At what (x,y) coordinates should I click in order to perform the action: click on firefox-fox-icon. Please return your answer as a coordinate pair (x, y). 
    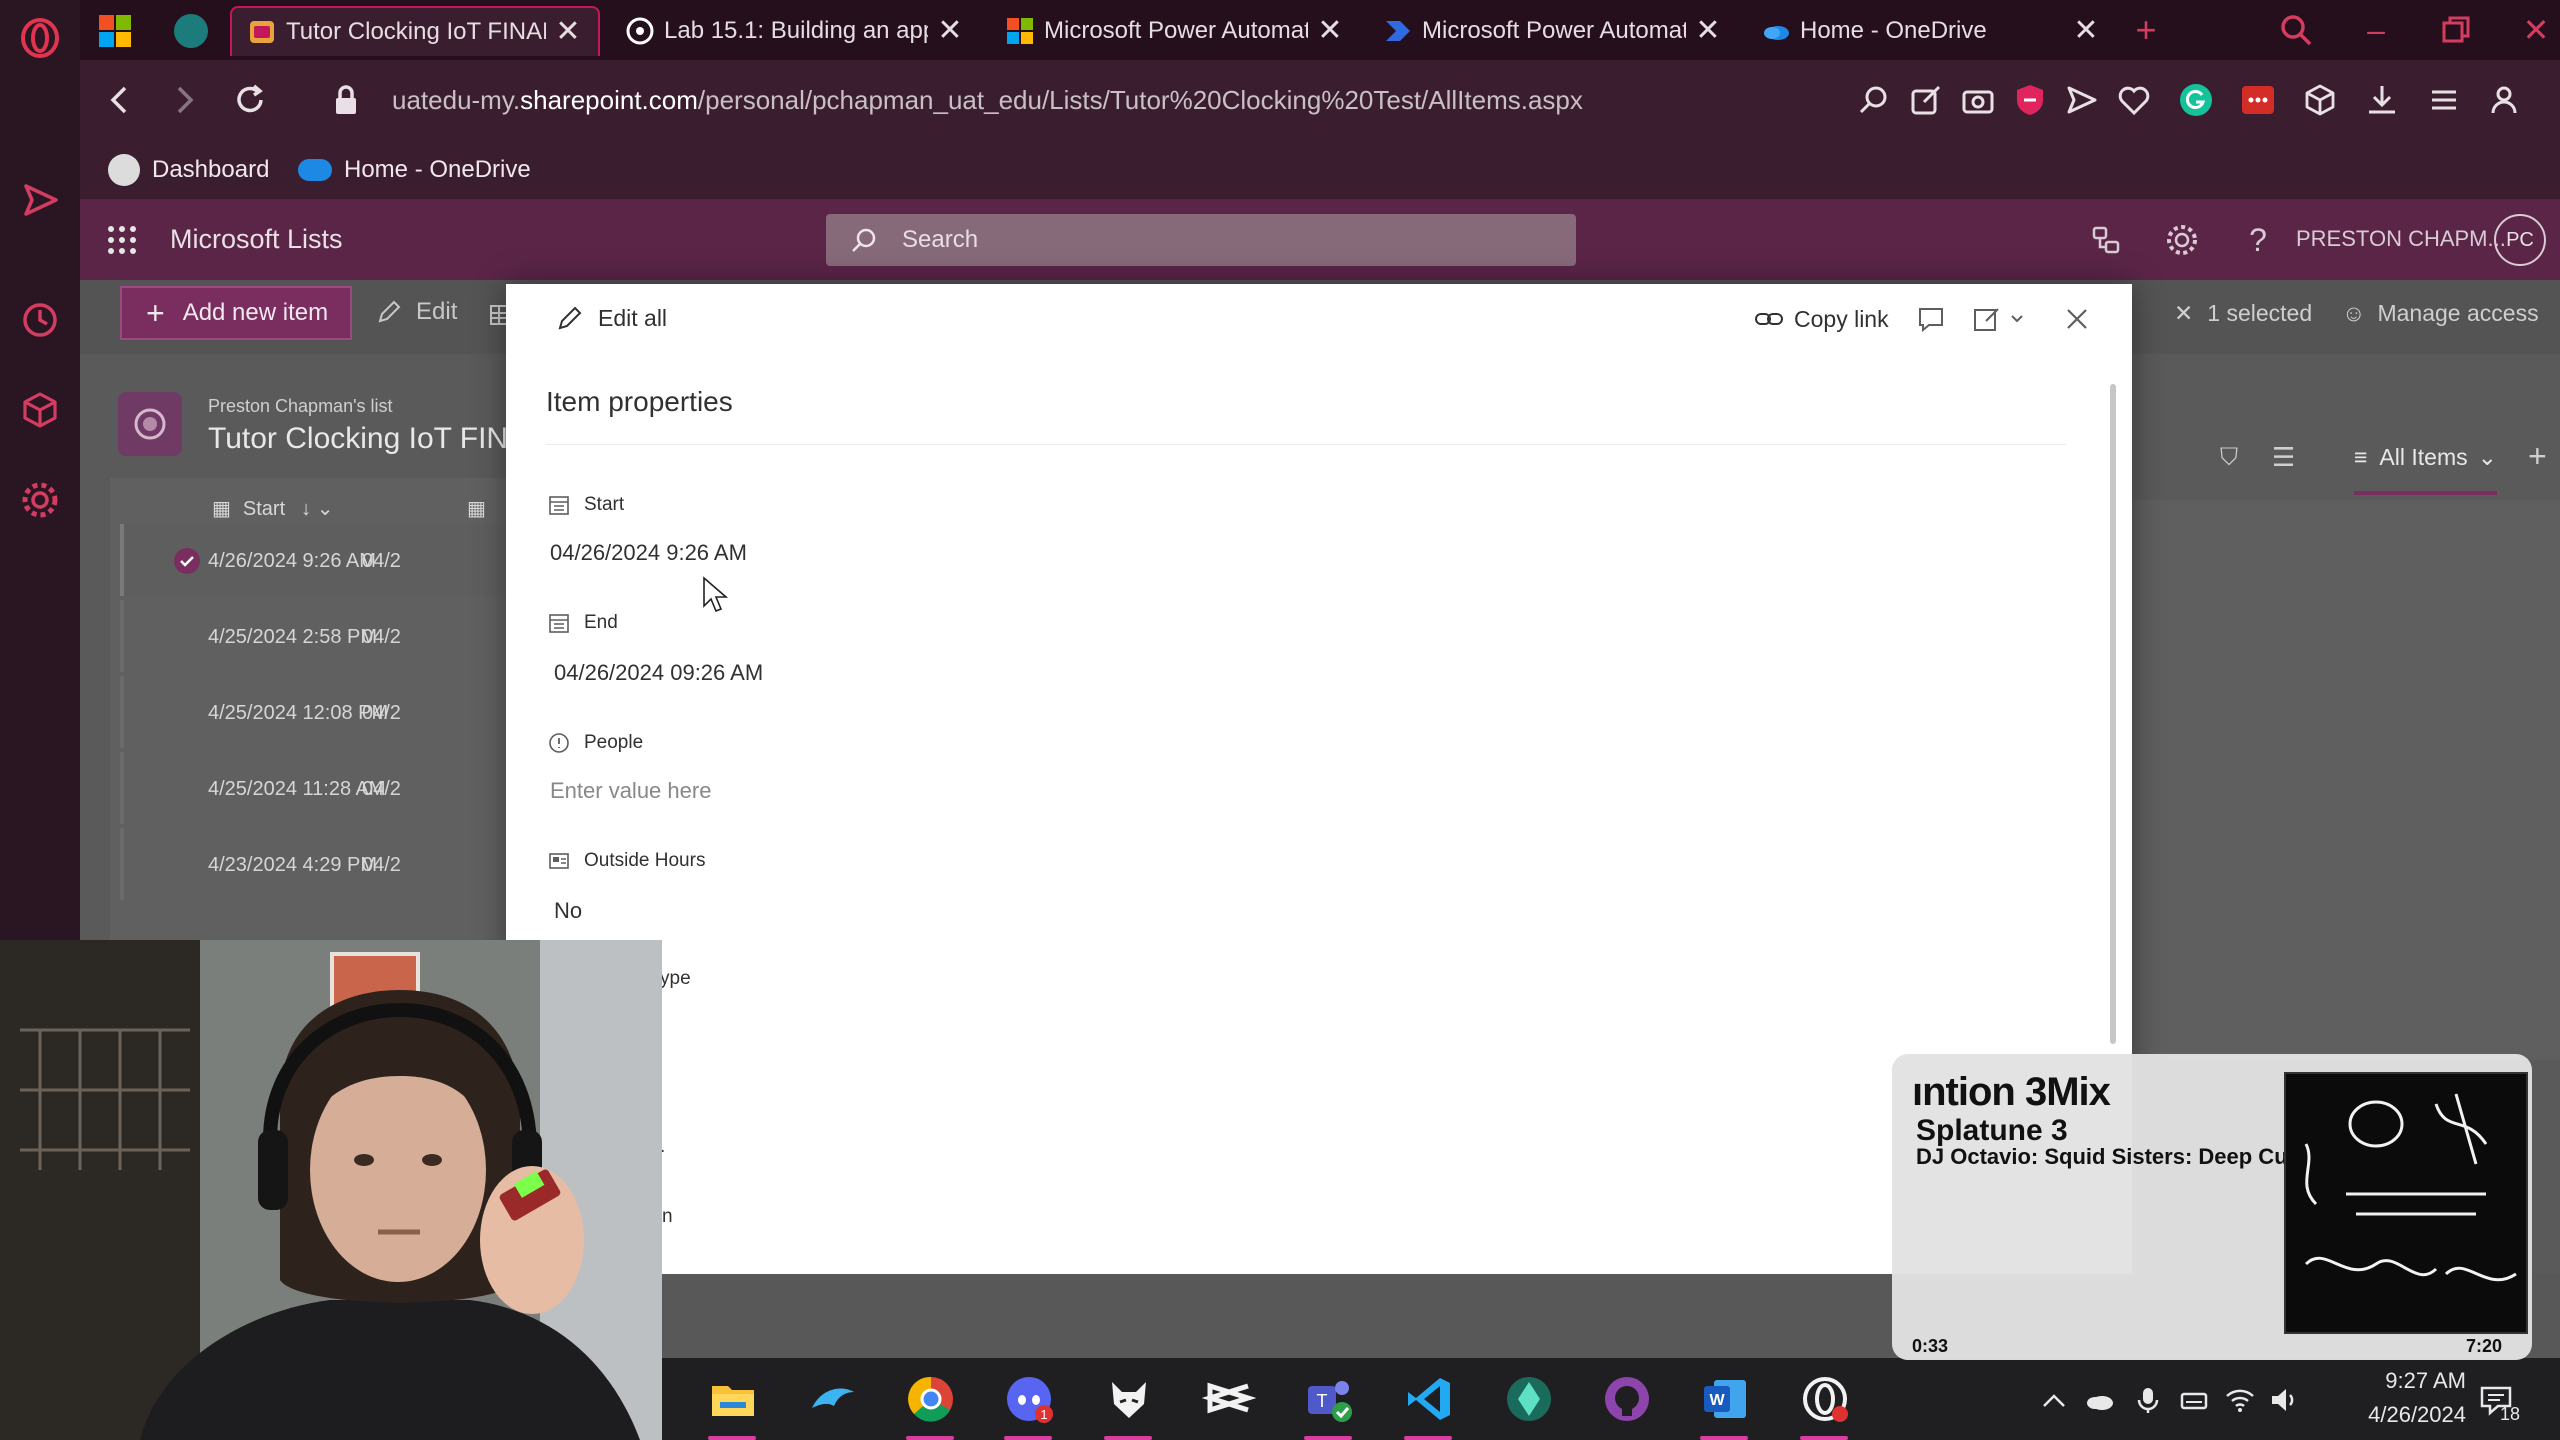
    Looking at the image, I should click on (1129, 1399).